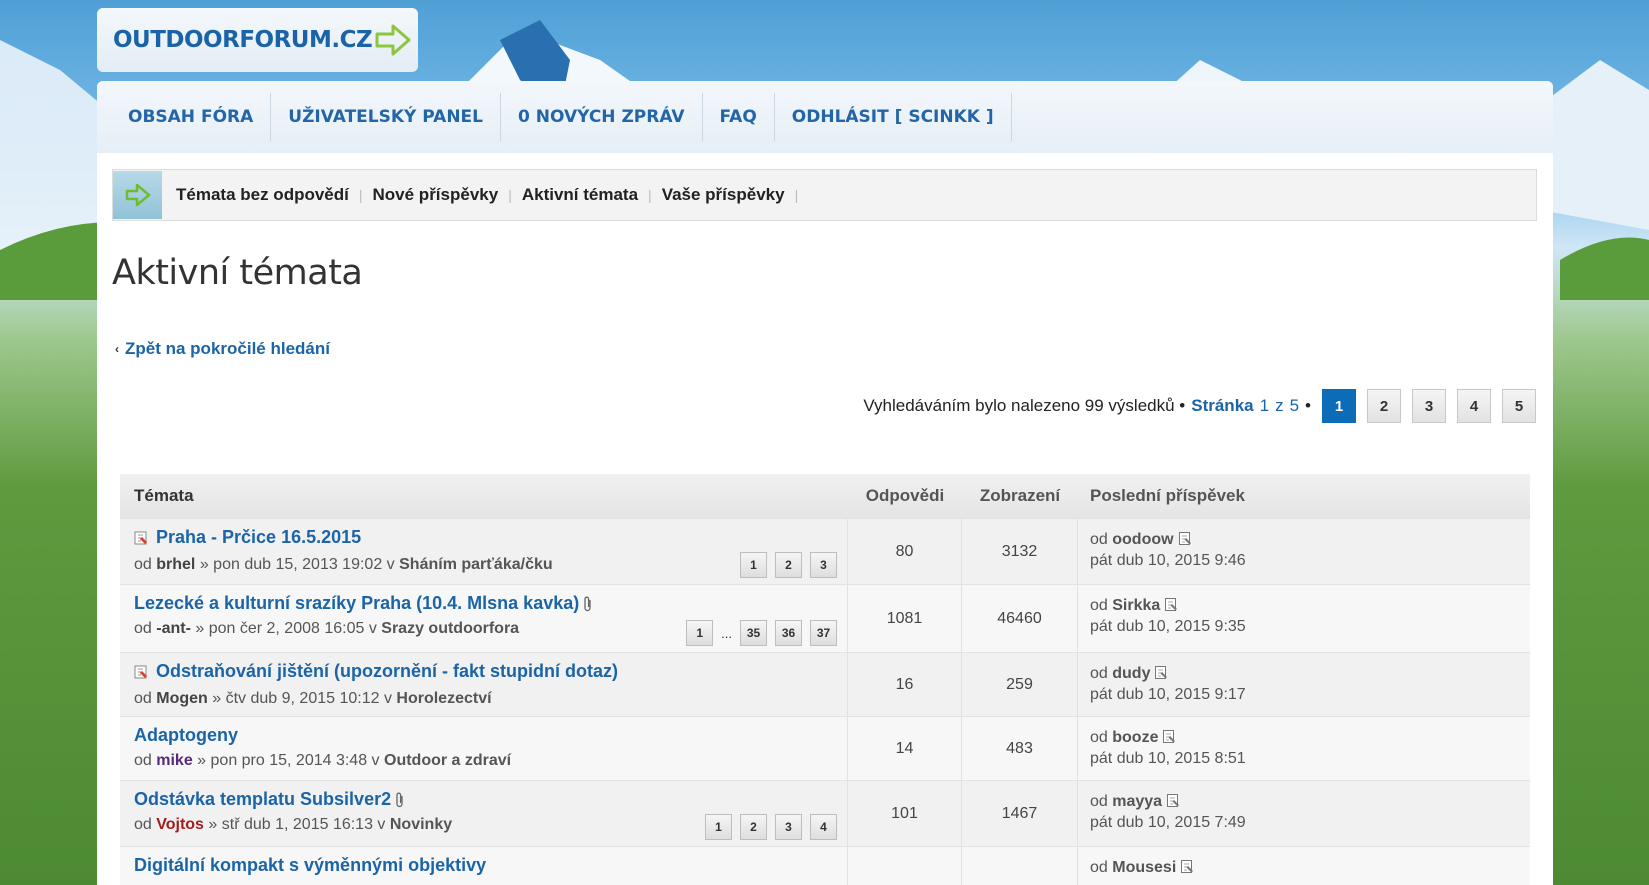 This screenshot has height=885, width=1649. Describe the element at coordinates (905, 813) in the screenshot. I see `replies-count: 101` at that location.